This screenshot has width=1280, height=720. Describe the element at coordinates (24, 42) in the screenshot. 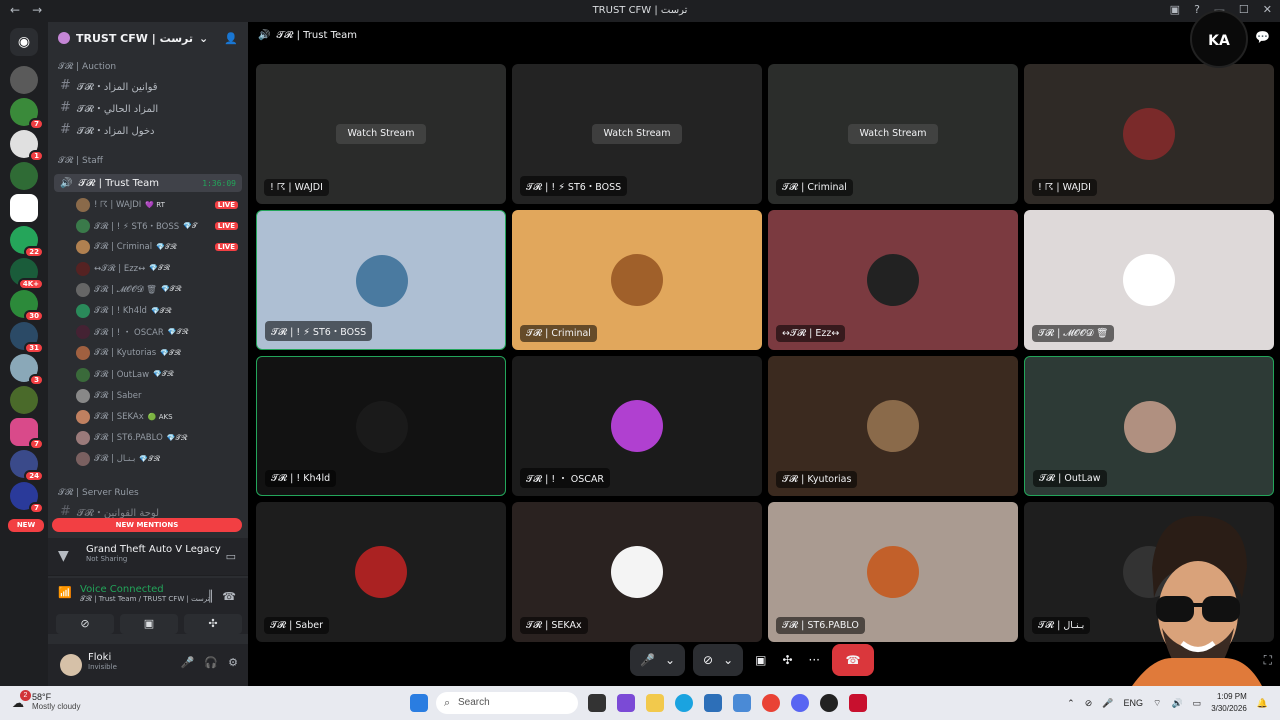

I see `discord-home-icon: ◉` at that location.